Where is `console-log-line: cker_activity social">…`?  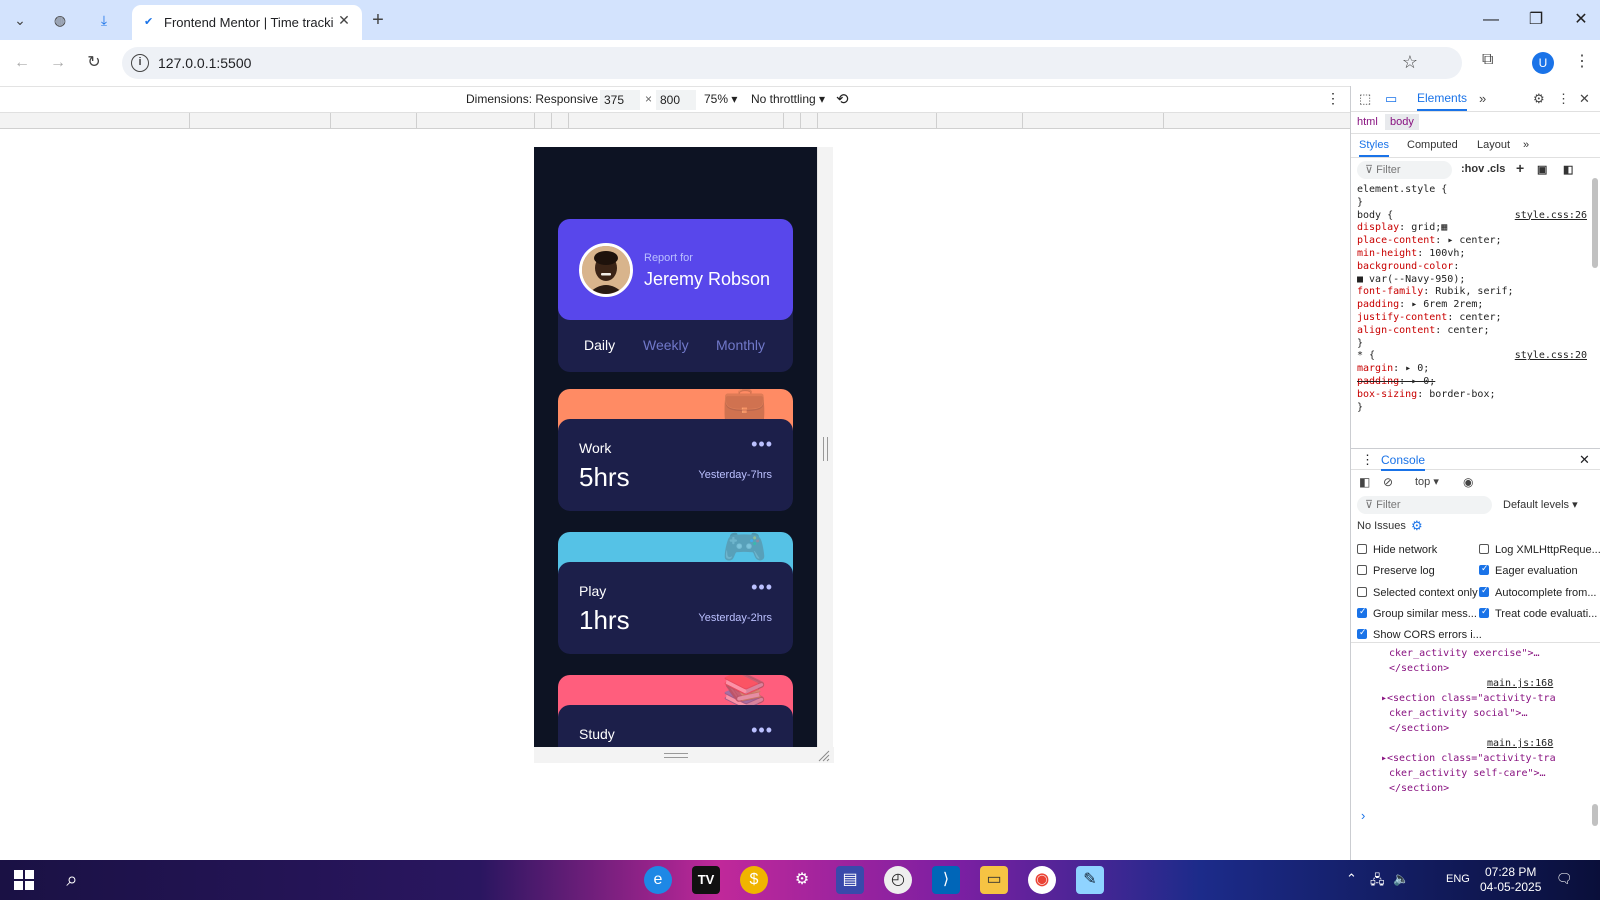
console-log-line: cker_activity social">… is located at coordinates (1458, 714).